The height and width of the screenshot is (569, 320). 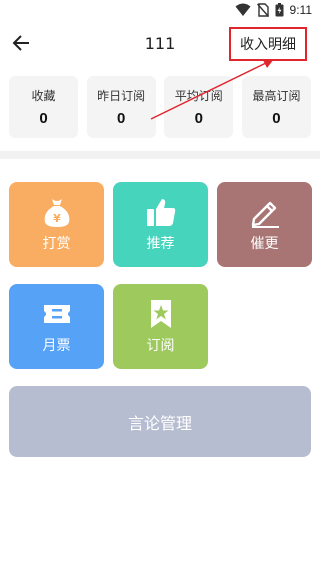 I want to click on stat-card-average-subscriptions: 平均订阅 0, so click(x=199, y=107).